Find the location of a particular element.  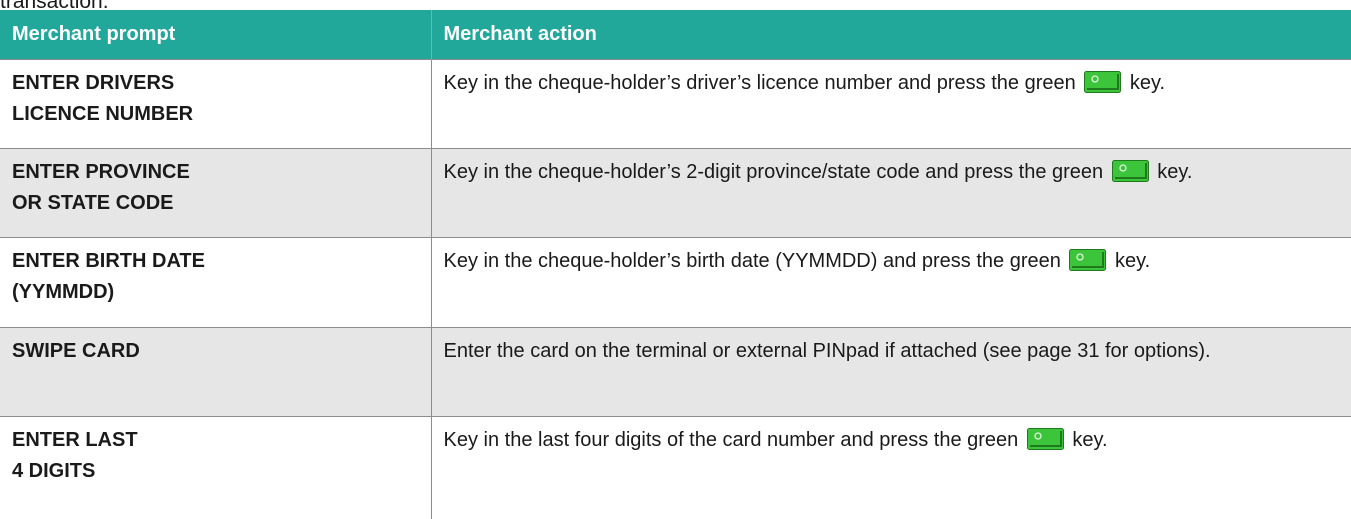

merchant-prompt-cell: ENTER BIRTH DATE (YYMMDD) is located at coordinates (215, 283).